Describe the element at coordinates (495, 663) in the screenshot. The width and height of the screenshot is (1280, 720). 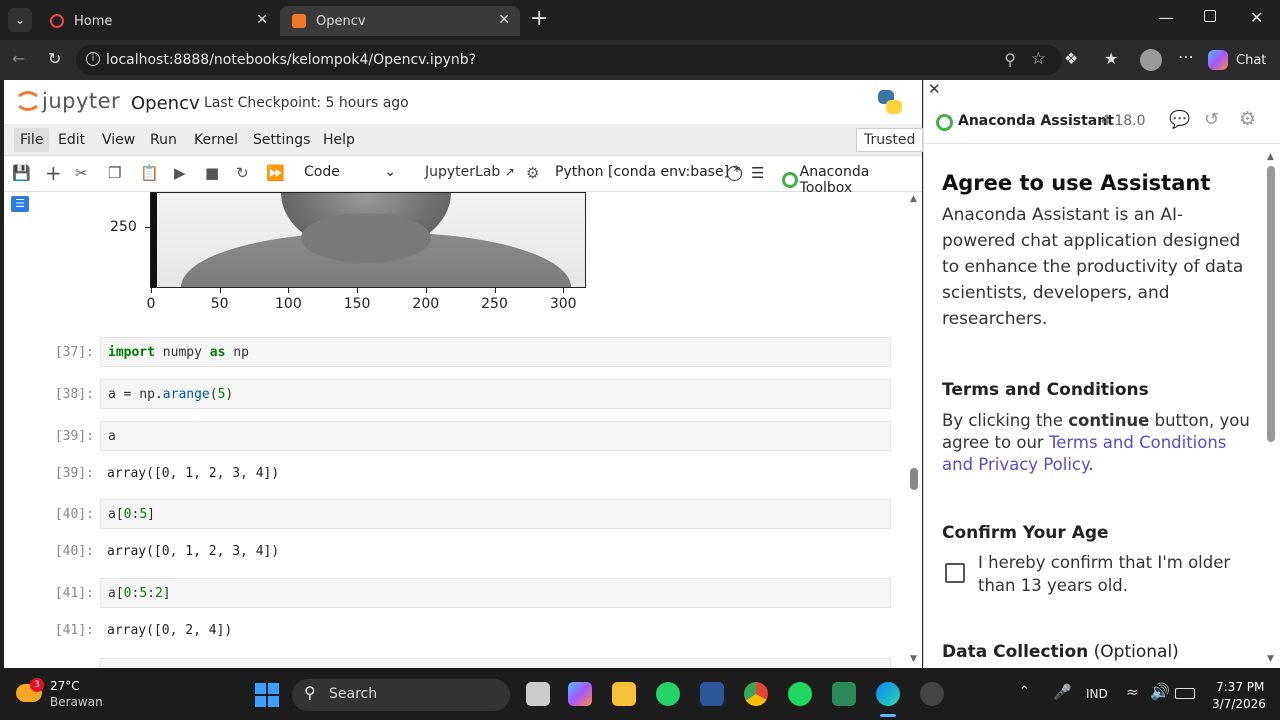
I see `code-cell` at that location.